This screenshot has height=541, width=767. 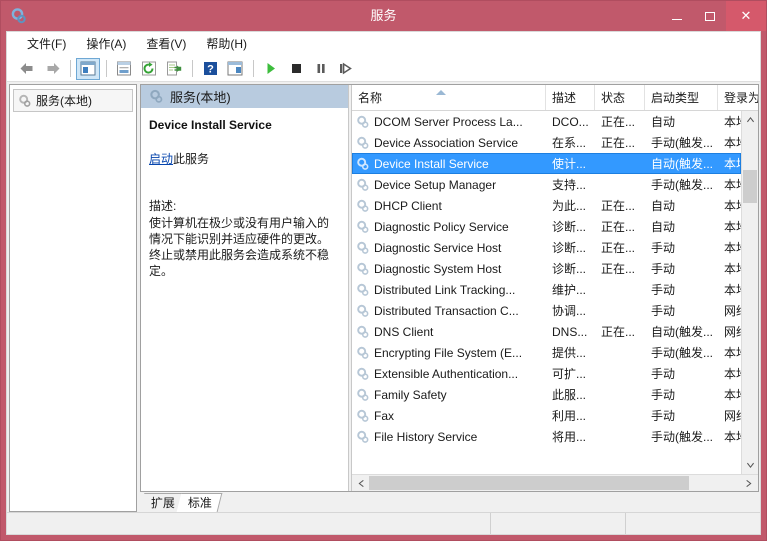 I want to click on cell-service-name: Diagnostic Policy Service, so click(x=449, y=227).